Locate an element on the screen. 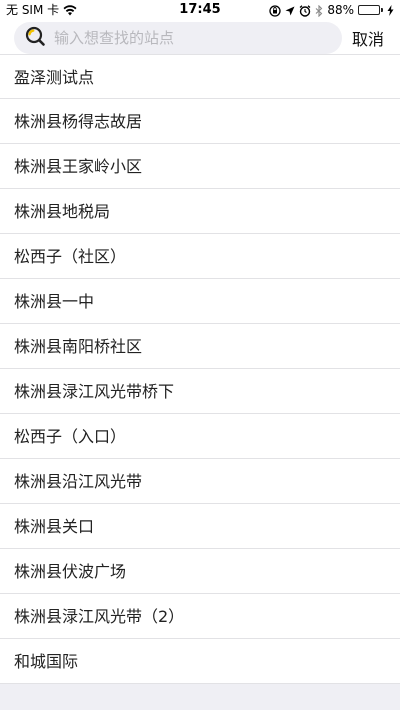 This screenshot has width=400, height=710. orientation-lock-icon is located at coordinates (275, 10).